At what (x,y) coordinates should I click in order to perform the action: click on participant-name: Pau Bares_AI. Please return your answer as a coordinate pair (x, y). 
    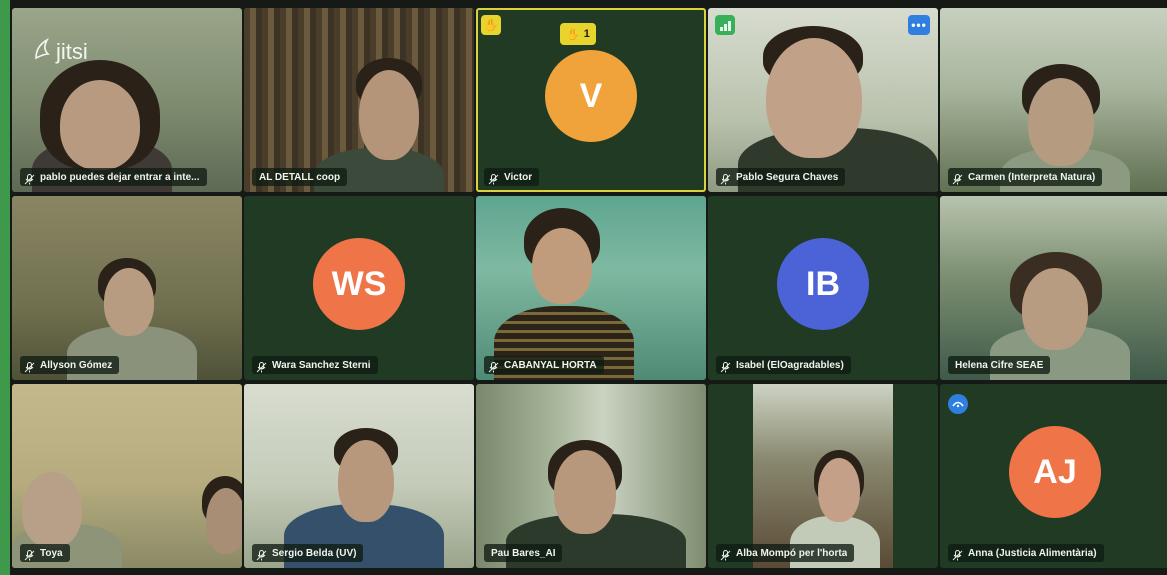
    Looking at the image, I should click on (523, 553).